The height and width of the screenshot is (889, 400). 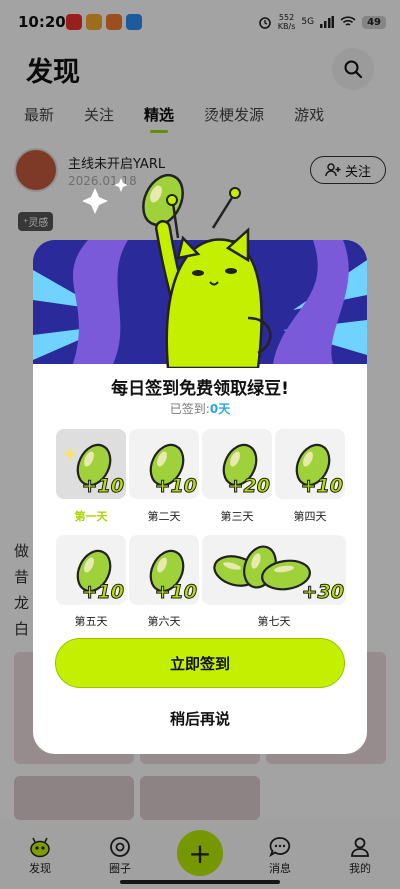 What do you see at coordinates (274, 621) in the screenshot?
I see `day-label-7: 第七天` at bounding box center [274, 621].